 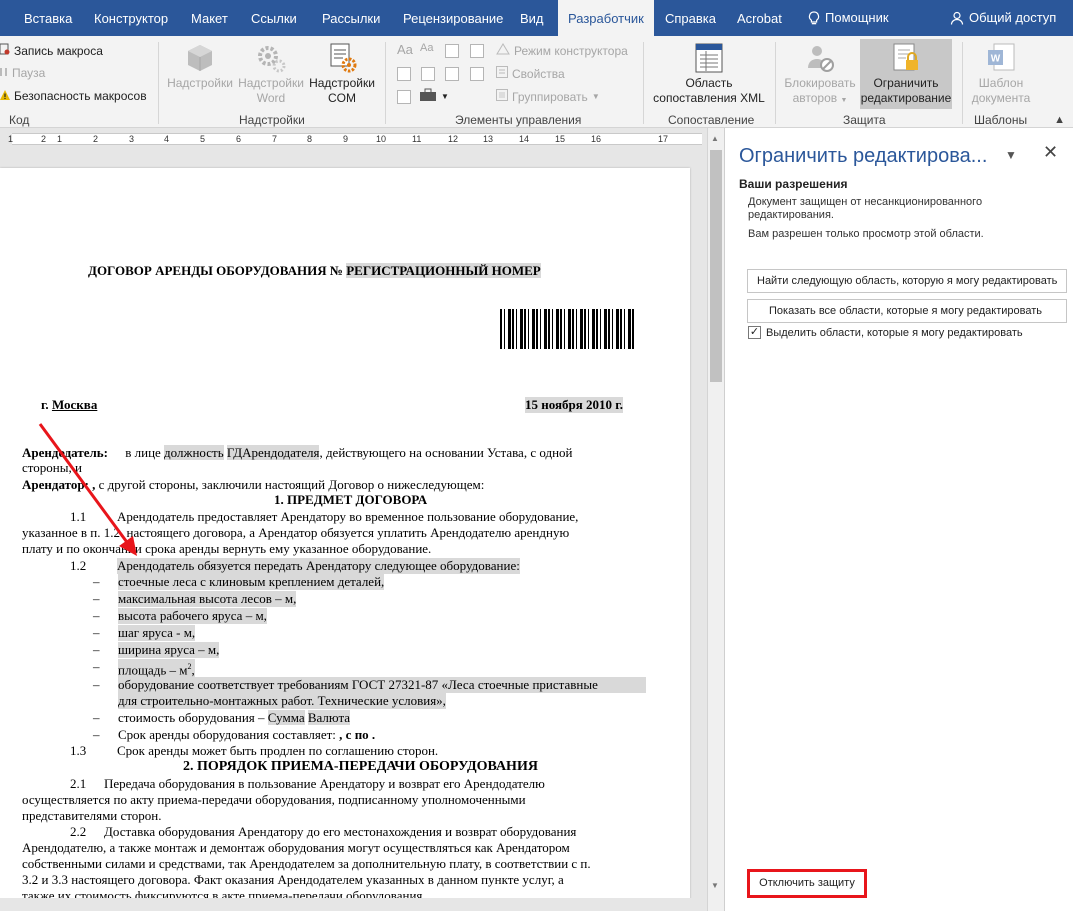 I want to click on pause-macro-button: Пауза, so click(x=22, y=73).